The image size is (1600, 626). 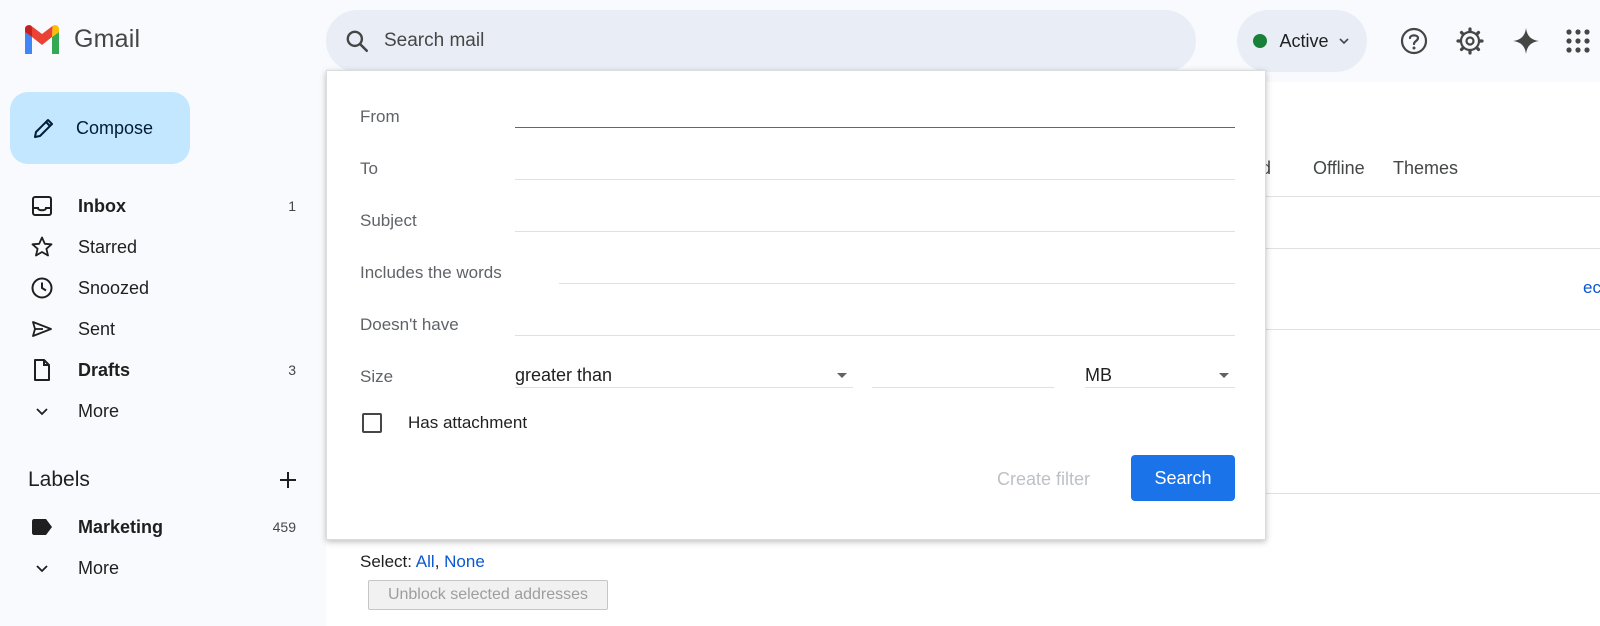 What do you see at coordinates (464, 561) in the screenshot?
I see `select-none-link: None` at bounding box center [464, 561].